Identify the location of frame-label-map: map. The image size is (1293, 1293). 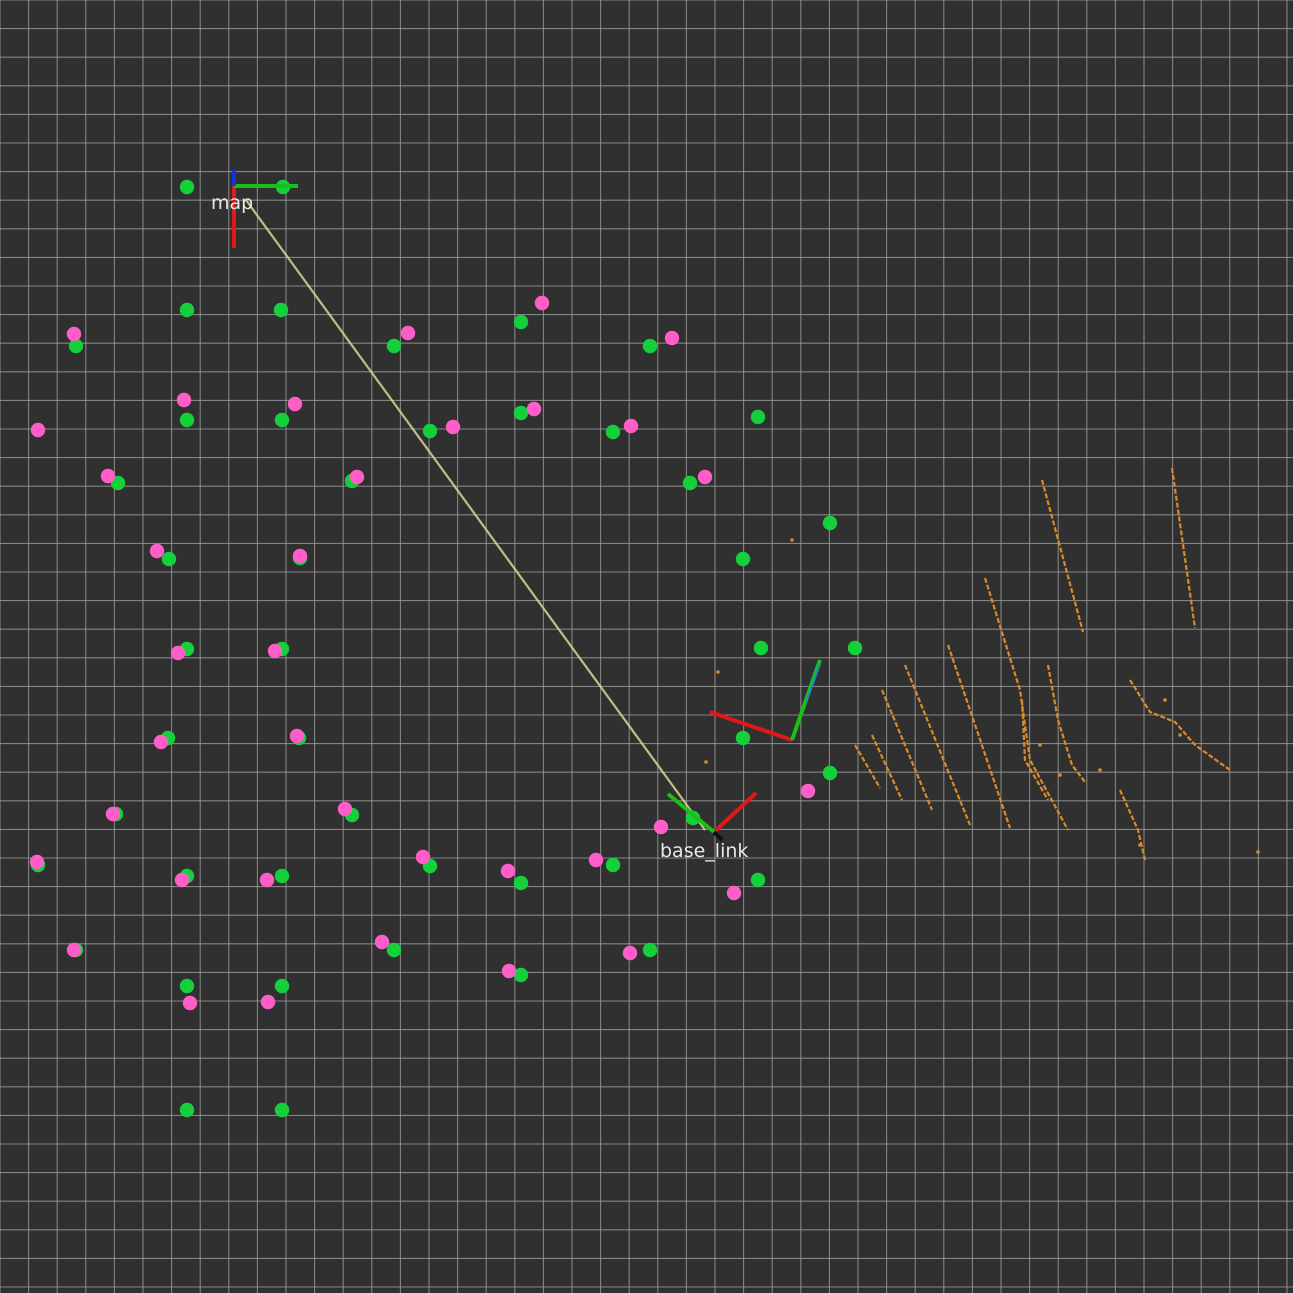
(232, 203).